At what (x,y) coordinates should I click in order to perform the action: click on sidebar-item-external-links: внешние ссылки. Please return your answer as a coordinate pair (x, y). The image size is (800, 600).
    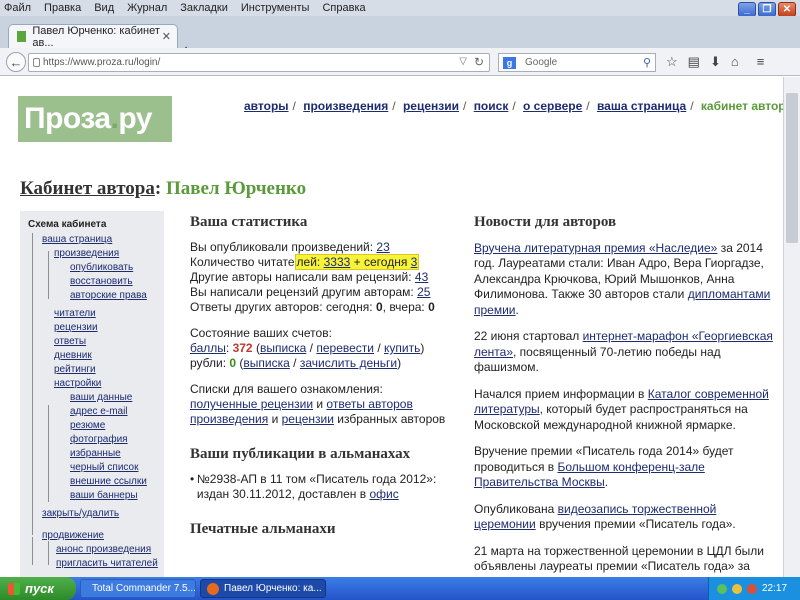
    Looking at the image, I should click on (108, 481).